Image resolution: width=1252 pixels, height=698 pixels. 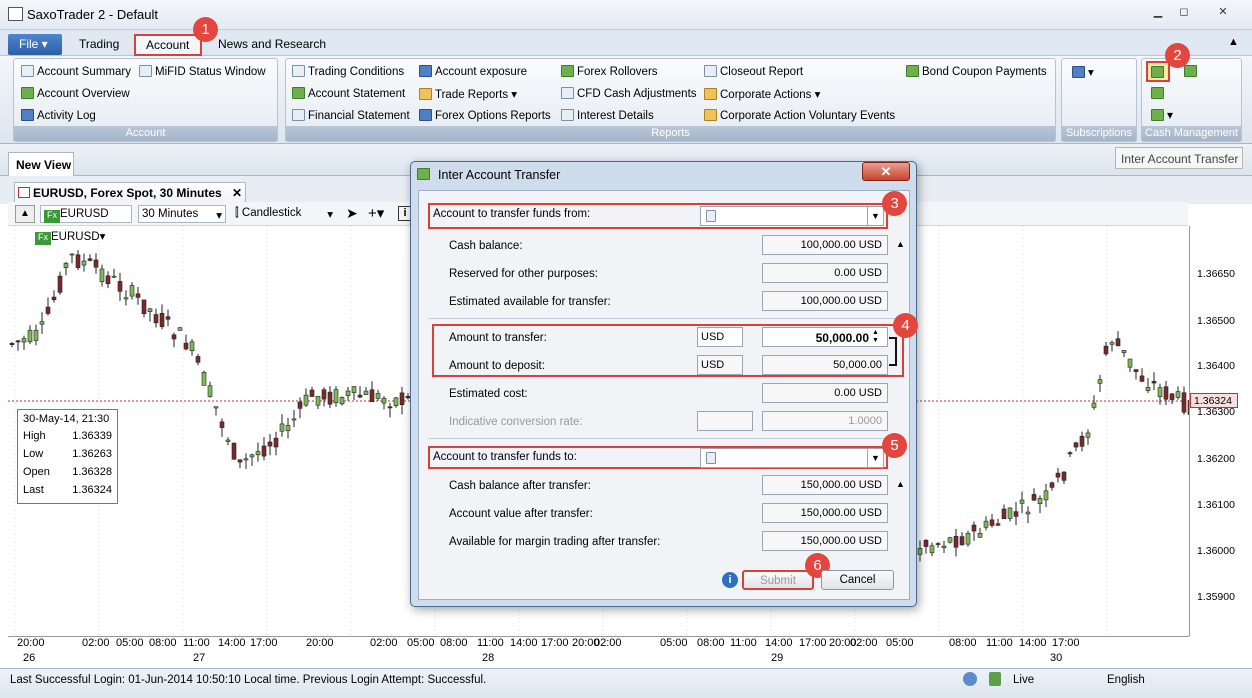 What do you see at coordinates (130, 193) in the screenshot?
I see `chart-tab: EURUSD, Forex Spot, 30 Minutes ✕` at bounding box center [130, 193].